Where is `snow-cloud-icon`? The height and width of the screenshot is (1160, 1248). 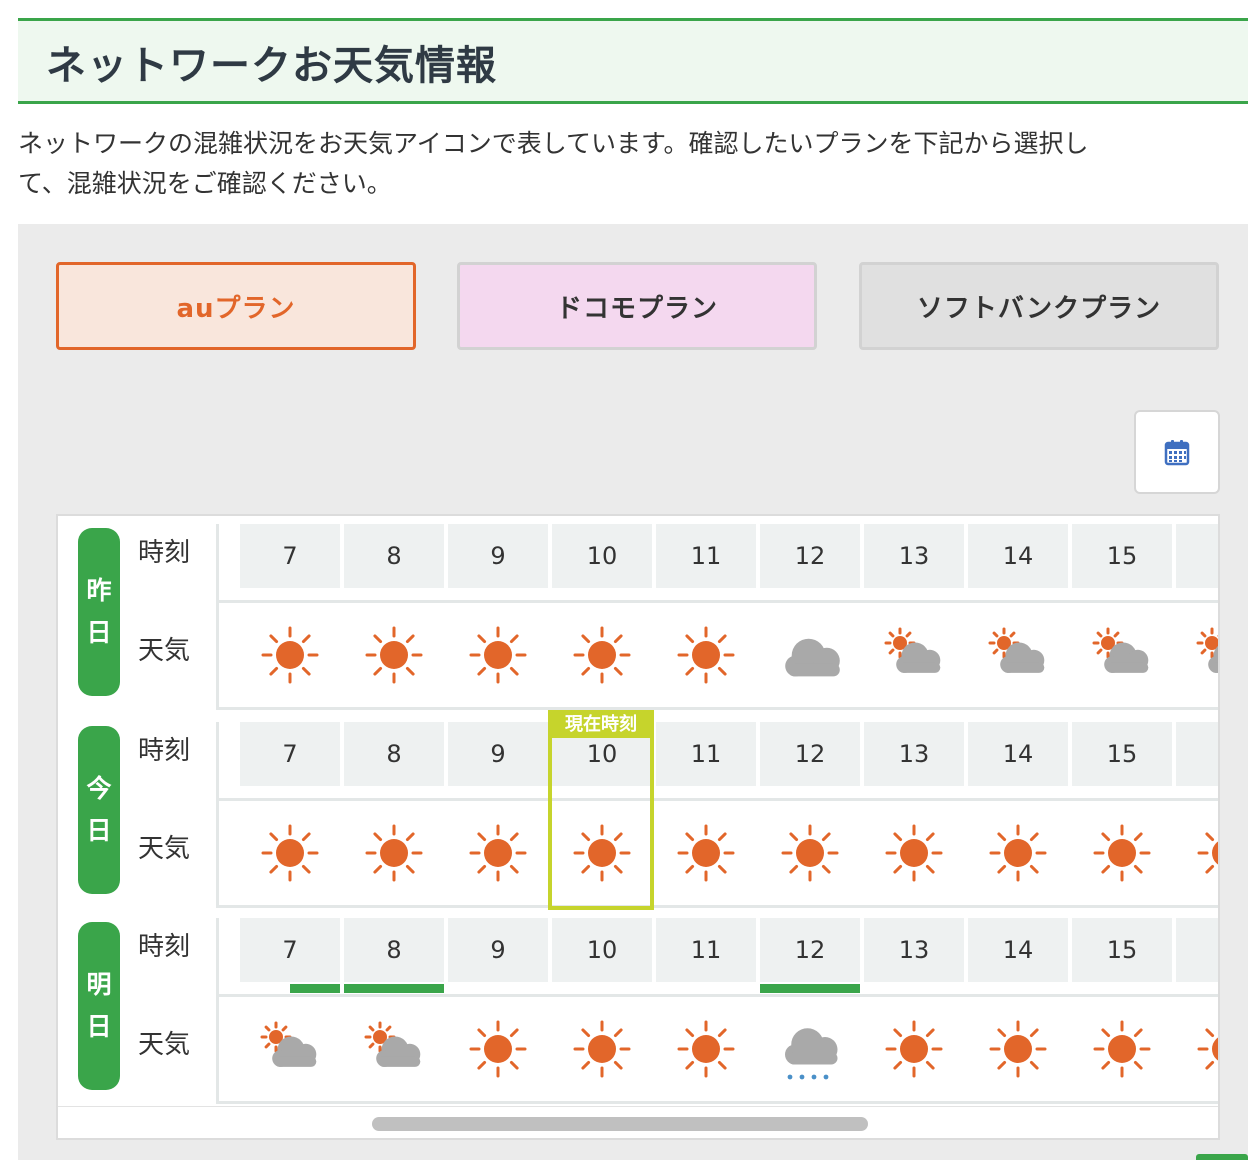
snow-cloud-icon is located at coordinates (810, 1049).